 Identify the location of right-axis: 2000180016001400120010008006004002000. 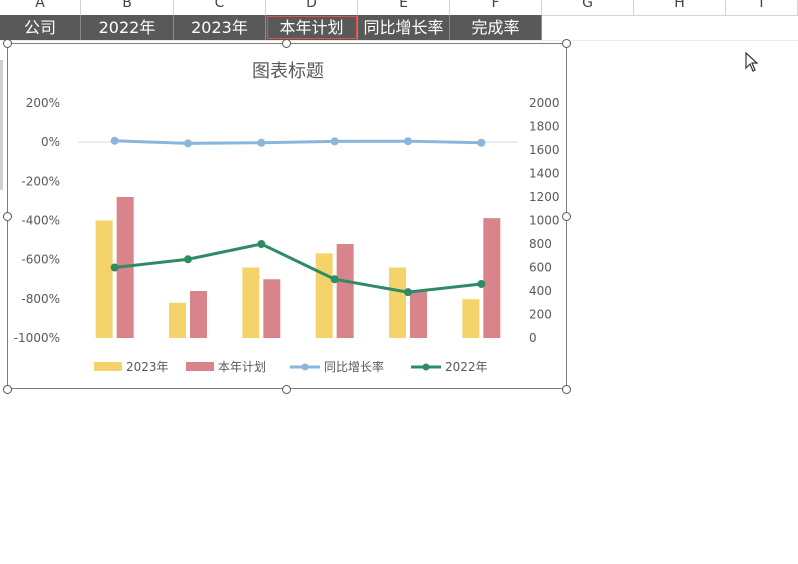
(544, 220).